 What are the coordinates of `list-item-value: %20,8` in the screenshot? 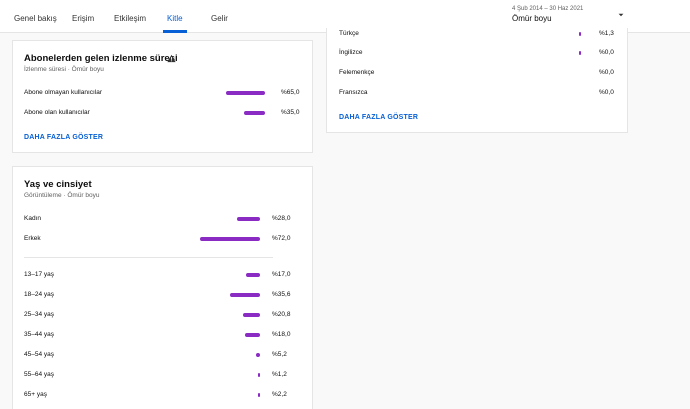 It's located at (281, 314).